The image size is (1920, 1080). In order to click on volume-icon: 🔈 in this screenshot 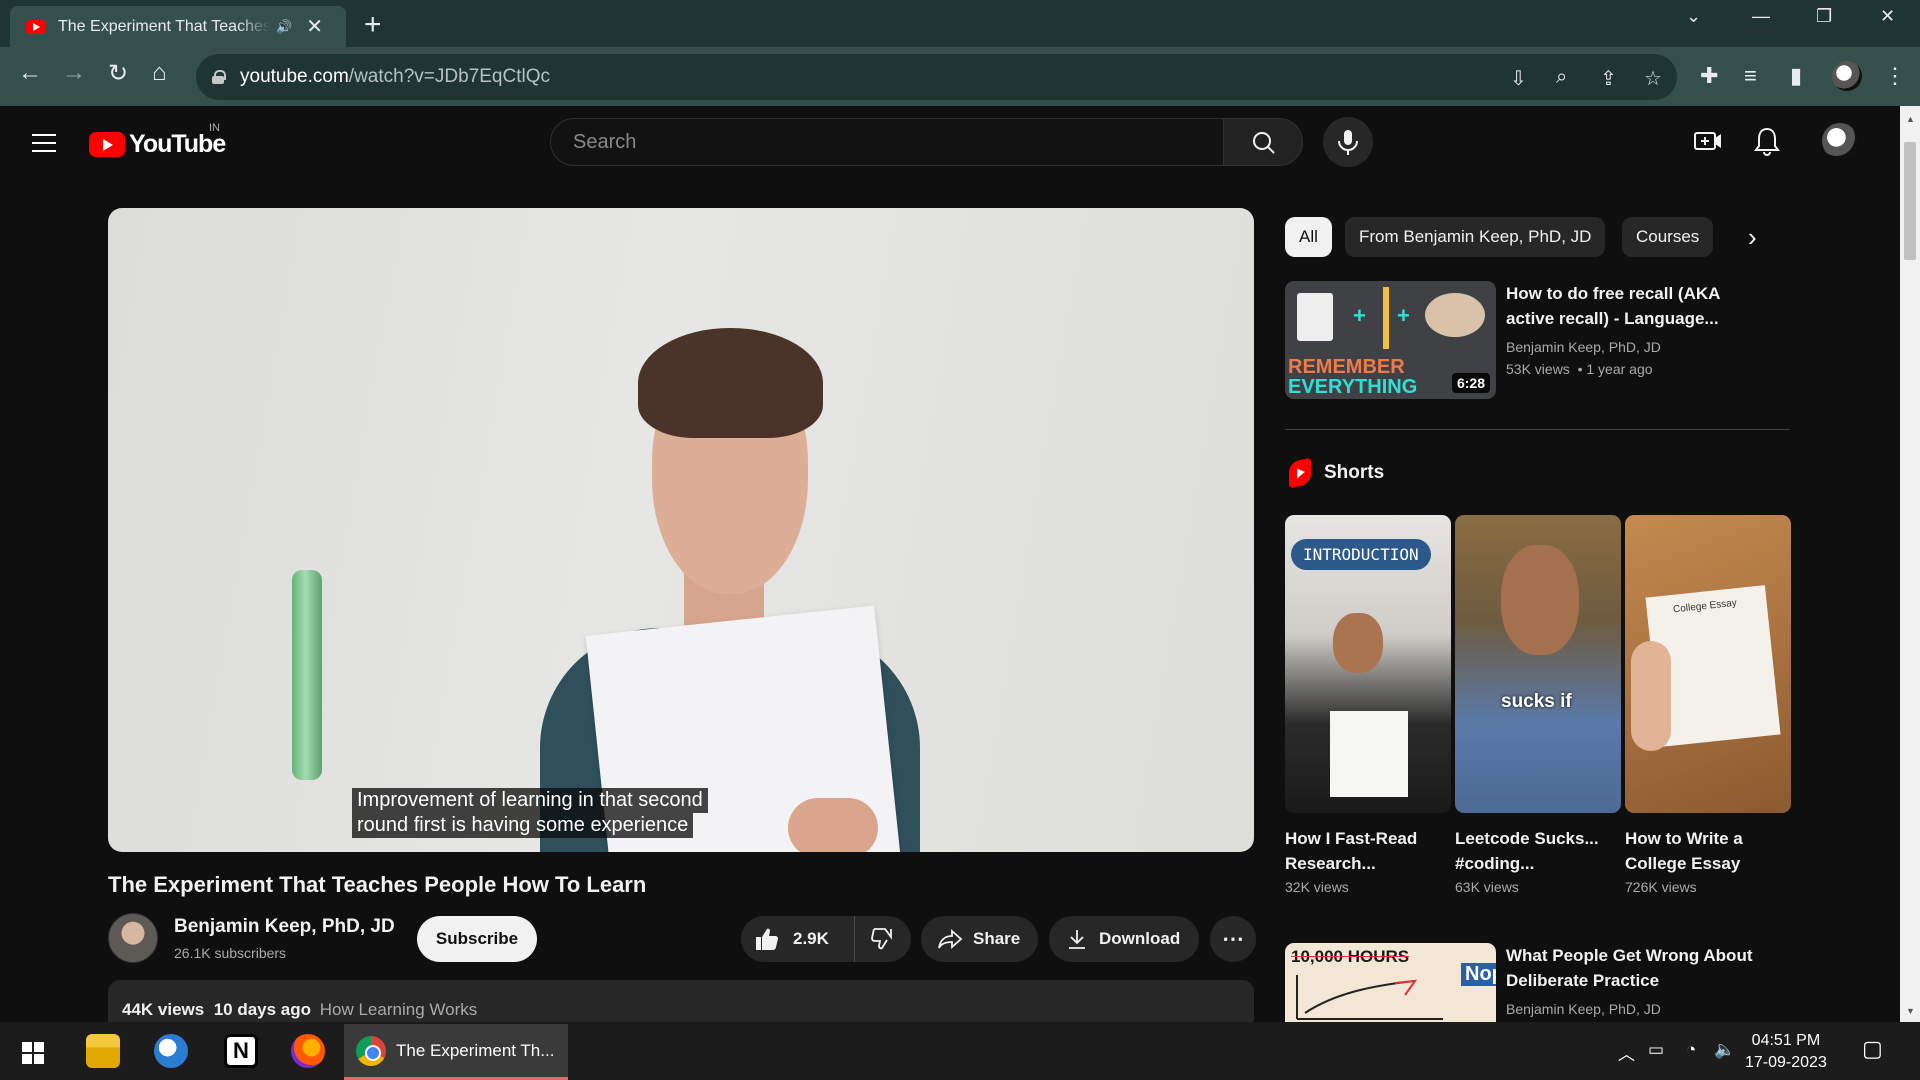, I will do `click(1724, 1050)`.